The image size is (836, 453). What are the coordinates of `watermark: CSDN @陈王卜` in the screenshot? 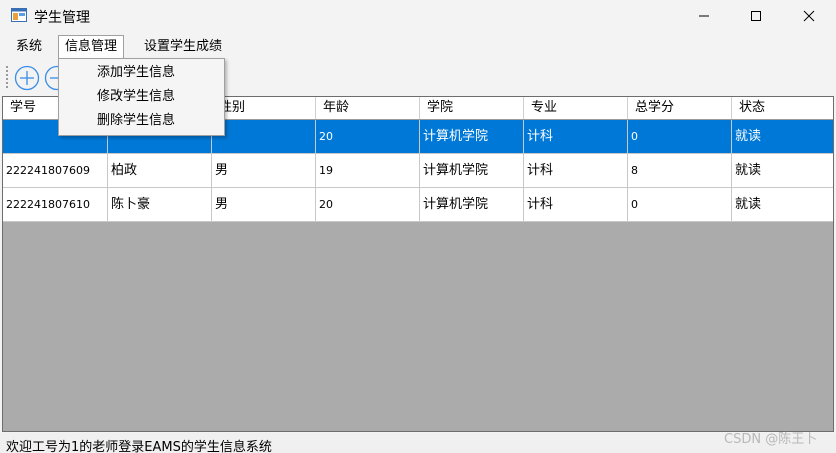 It's located at (771, 439).